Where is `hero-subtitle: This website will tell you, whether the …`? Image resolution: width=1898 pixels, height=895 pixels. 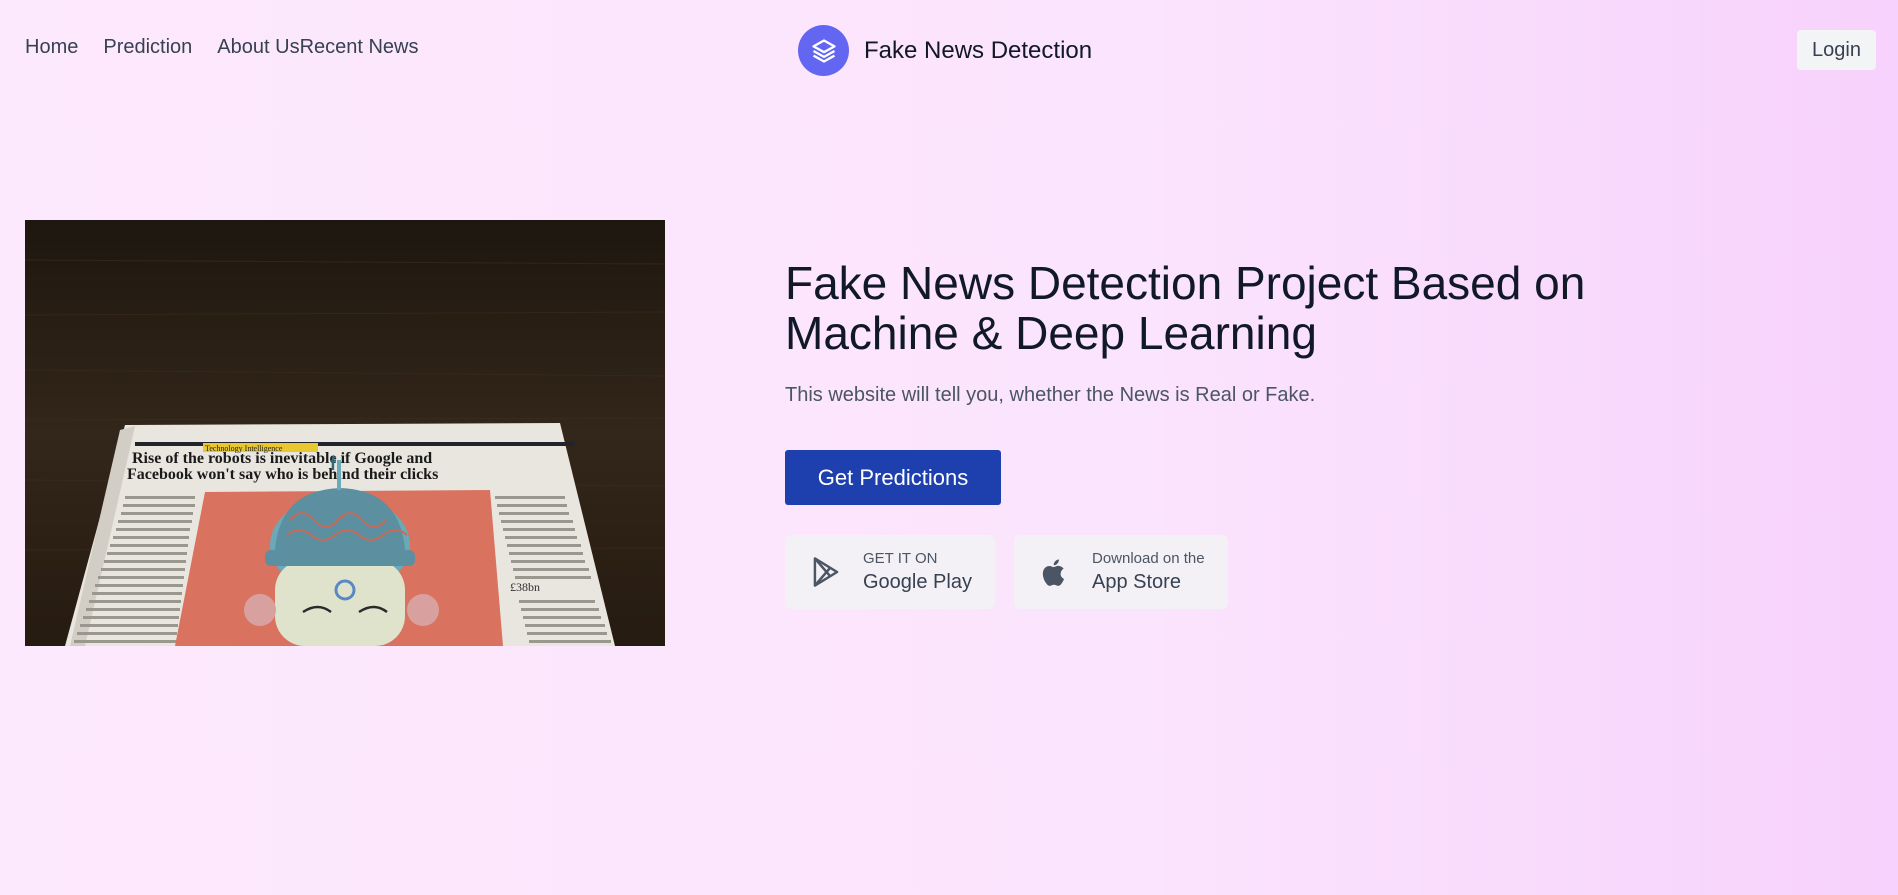 hero-subtitle: This website will tell you, whether the … is located at coordinates (1050, 395).